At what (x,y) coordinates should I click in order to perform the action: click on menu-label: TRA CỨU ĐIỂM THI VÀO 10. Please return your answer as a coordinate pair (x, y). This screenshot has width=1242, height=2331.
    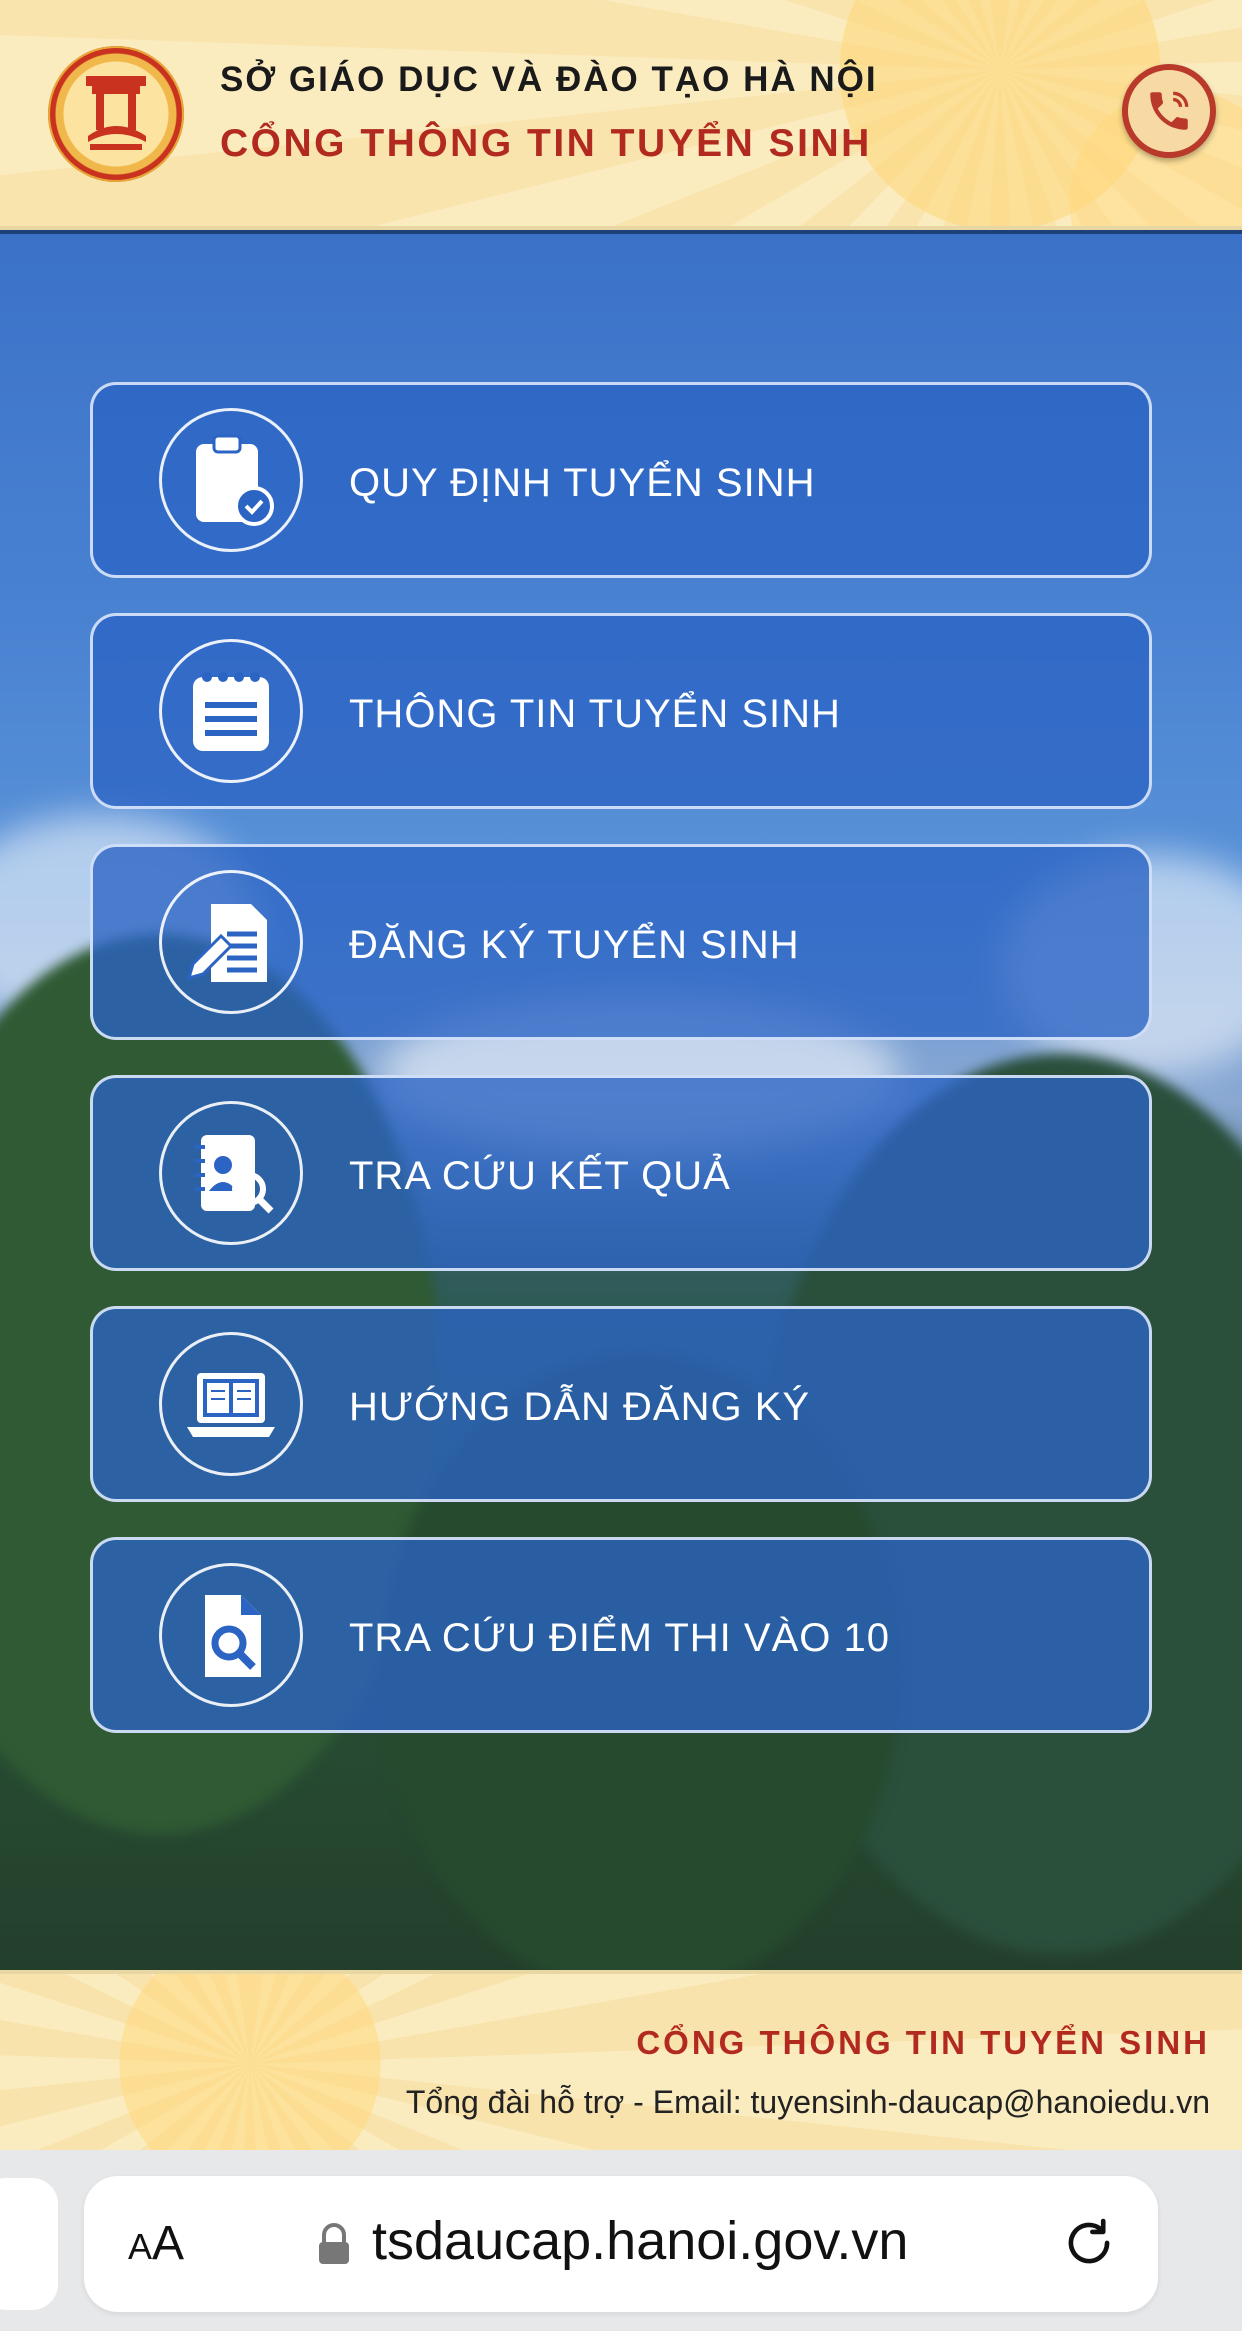
    Looking at the image, I should click on (619, 1637).